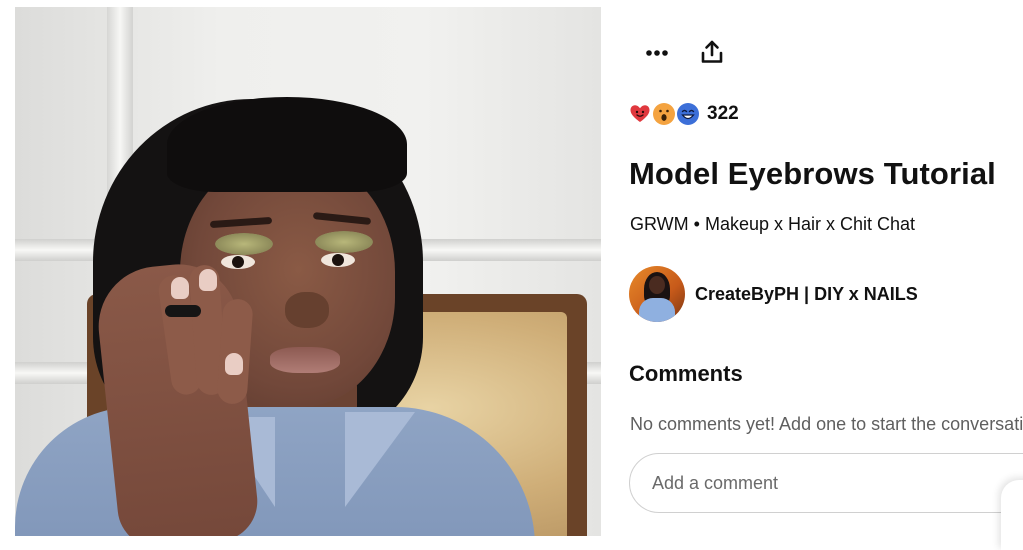  I want to click on reaction-count: 322, so click(723, 113).